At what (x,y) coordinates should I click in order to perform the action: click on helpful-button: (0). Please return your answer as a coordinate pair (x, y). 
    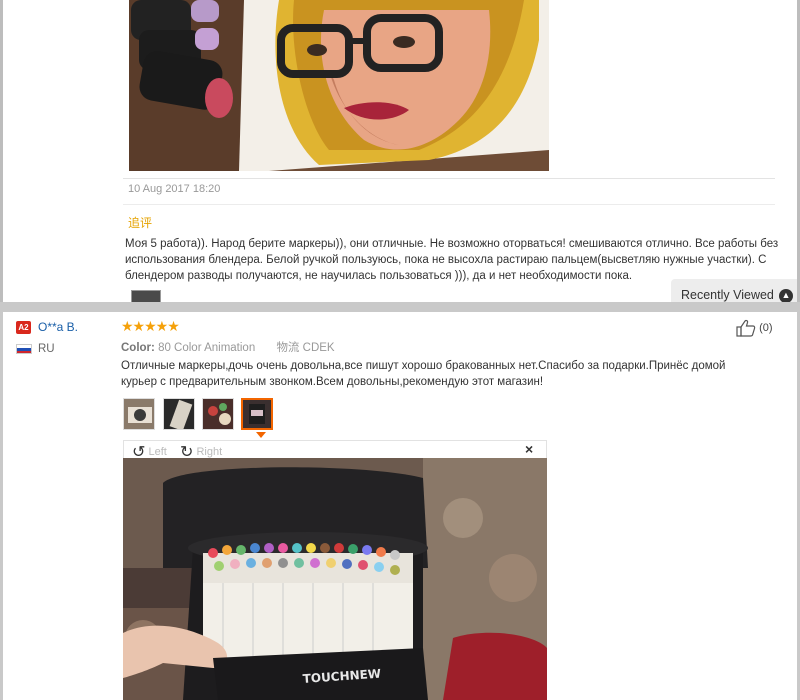
    Looking at the image, I should click on (754, 328).